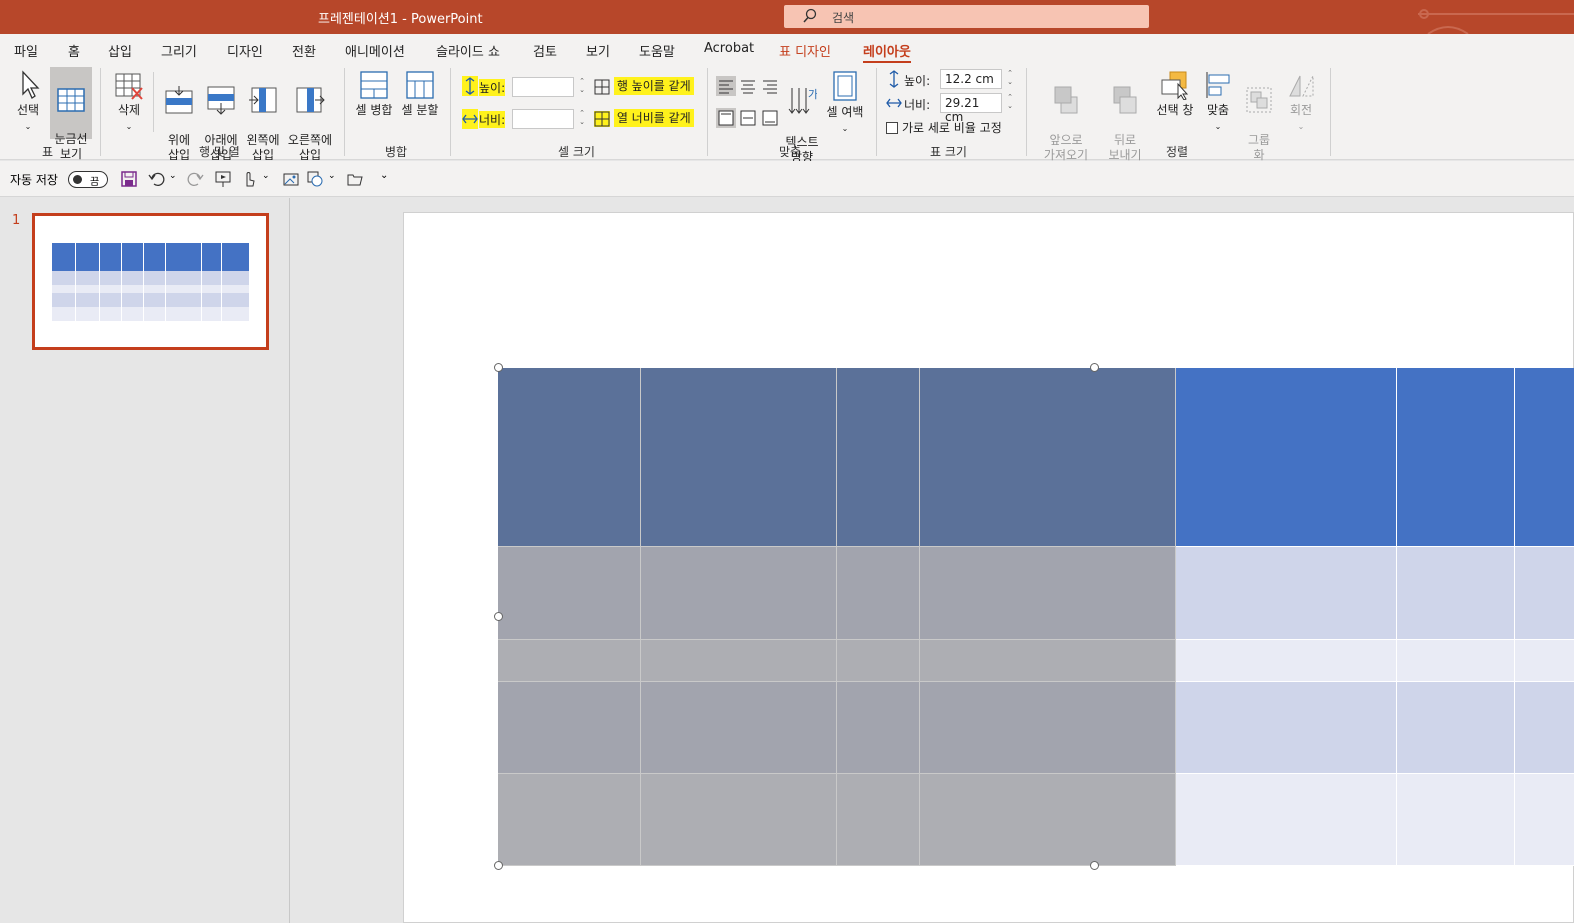 This screenshot has width=1574, height=923. Describe the element at coordinates (249, 179) in the screenshot. I see `touch-mode-icon` at that location.